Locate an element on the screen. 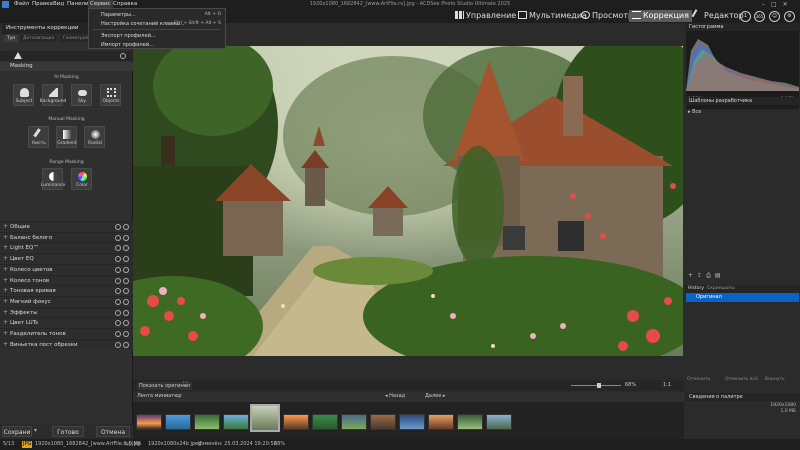  gear-icon: ⚙ is located at coordinates (789, 16).